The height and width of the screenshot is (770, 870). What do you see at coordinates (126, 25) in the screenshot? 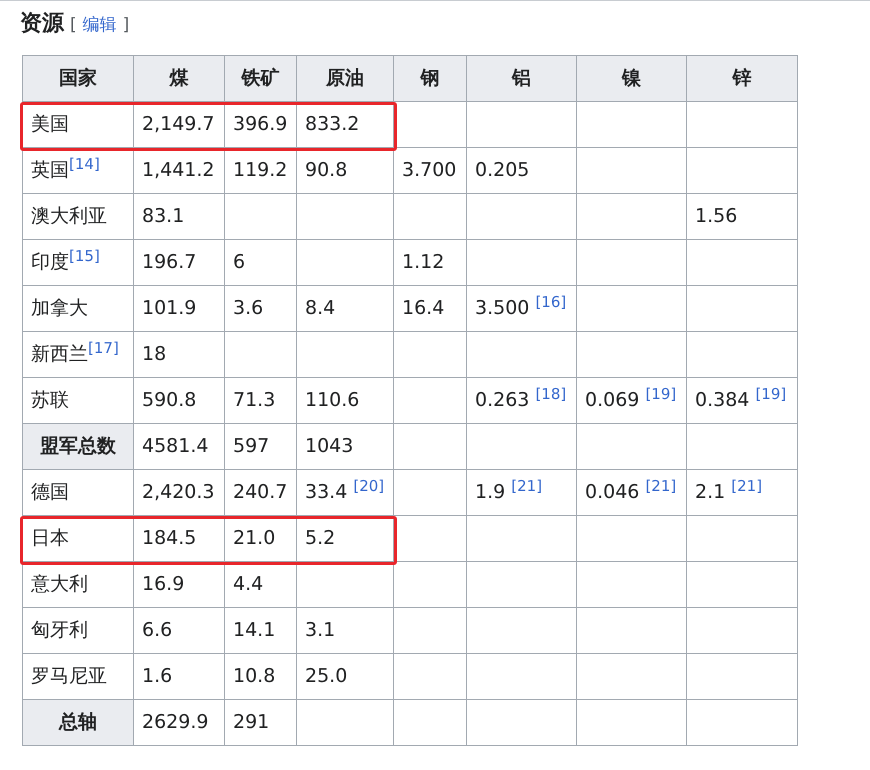
I see `bracket: ]` at bounding box center [126, 25].